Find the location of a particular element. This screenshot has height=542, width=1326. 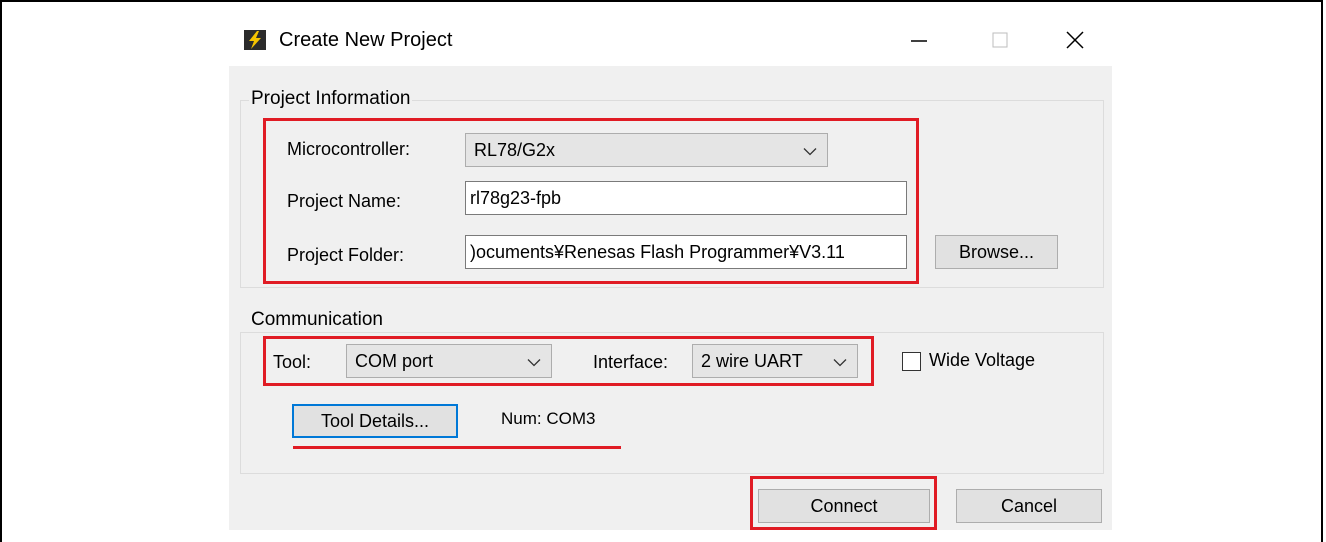

app-lightning-icon is located at coordinates (255, 40).